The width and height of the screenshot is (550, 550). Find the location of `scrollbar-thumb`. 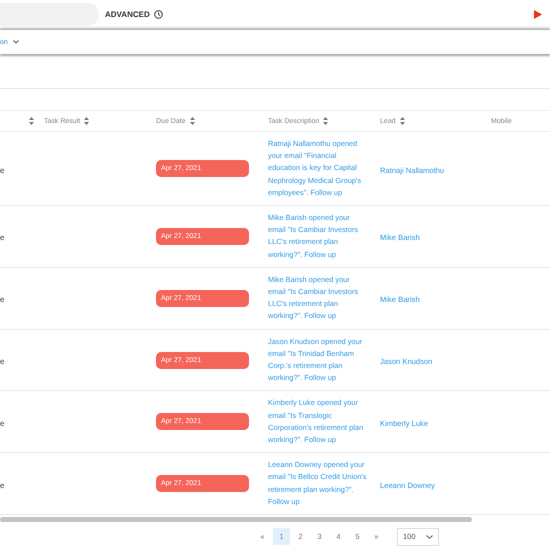

scrollbar-thumb is located at coordinates (236, 519).